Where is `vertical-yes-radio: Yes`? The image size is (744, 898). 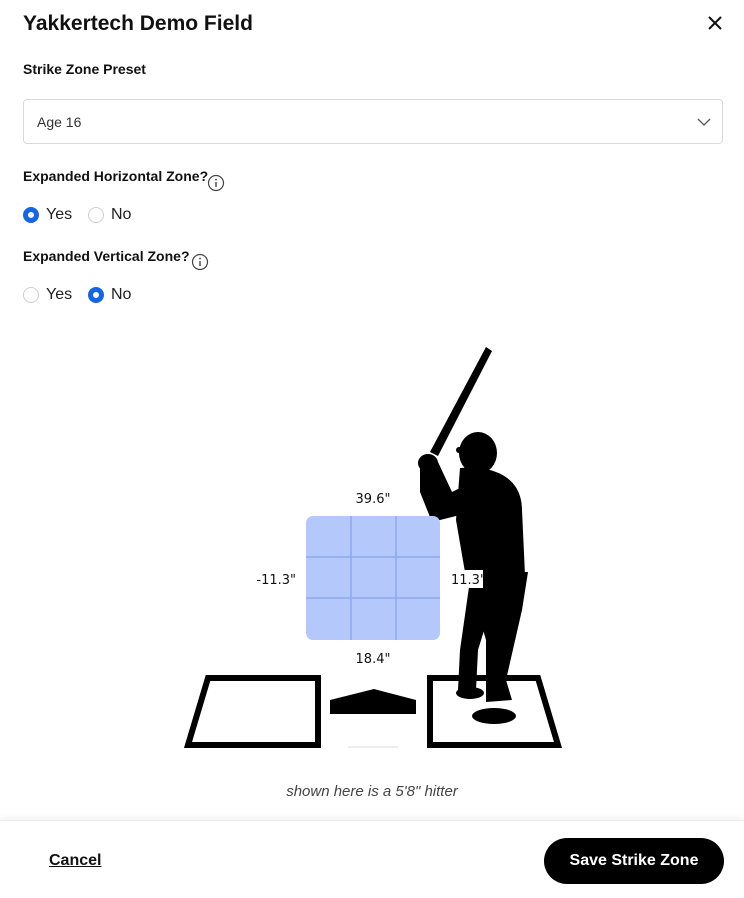 vertical-yes-radio: Yes is located at coordinates (47, 295).